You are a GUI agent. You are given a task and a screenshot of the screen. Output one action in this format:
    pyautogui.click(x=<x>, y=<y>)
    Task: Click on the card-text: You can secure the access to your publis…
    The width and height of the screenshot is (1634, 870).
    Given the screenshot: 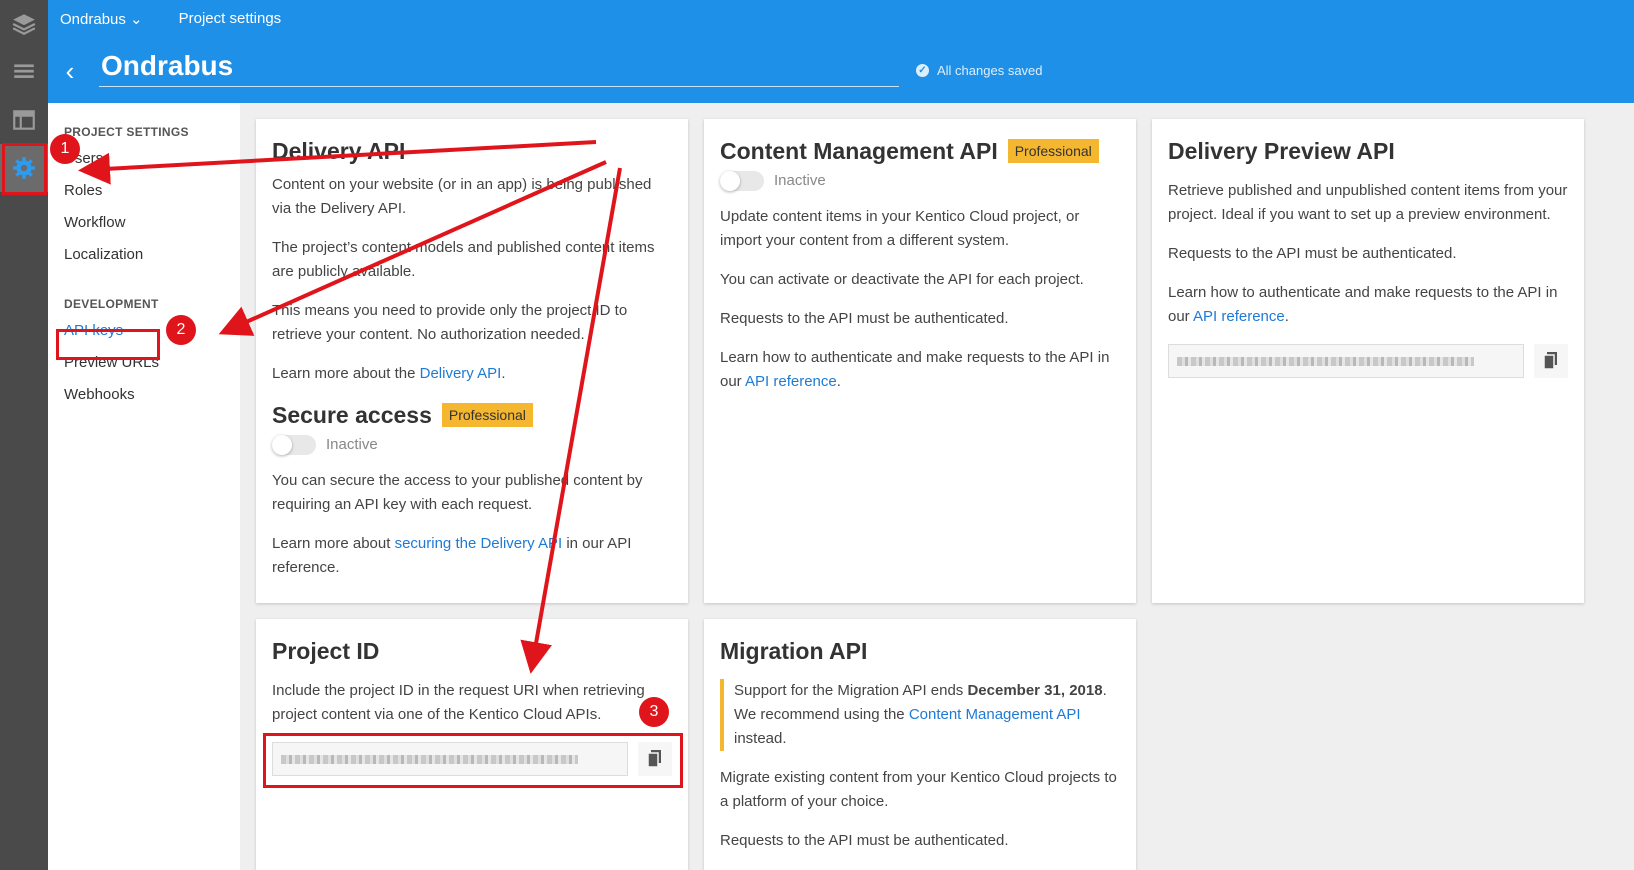 What is the action you would take?
    pyautogui.click(x=457, y=492)
    